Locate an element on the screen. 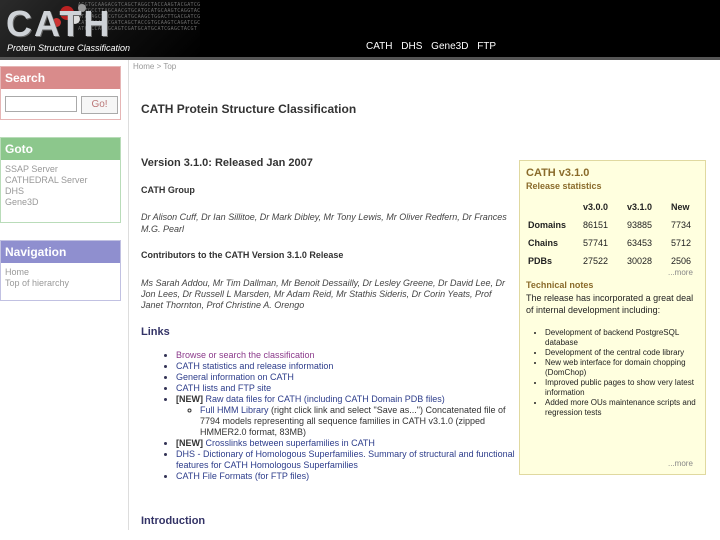 This screenshot has height=540, width=720. link-general-information: General information on CATH is located at coordinates (235, 377).